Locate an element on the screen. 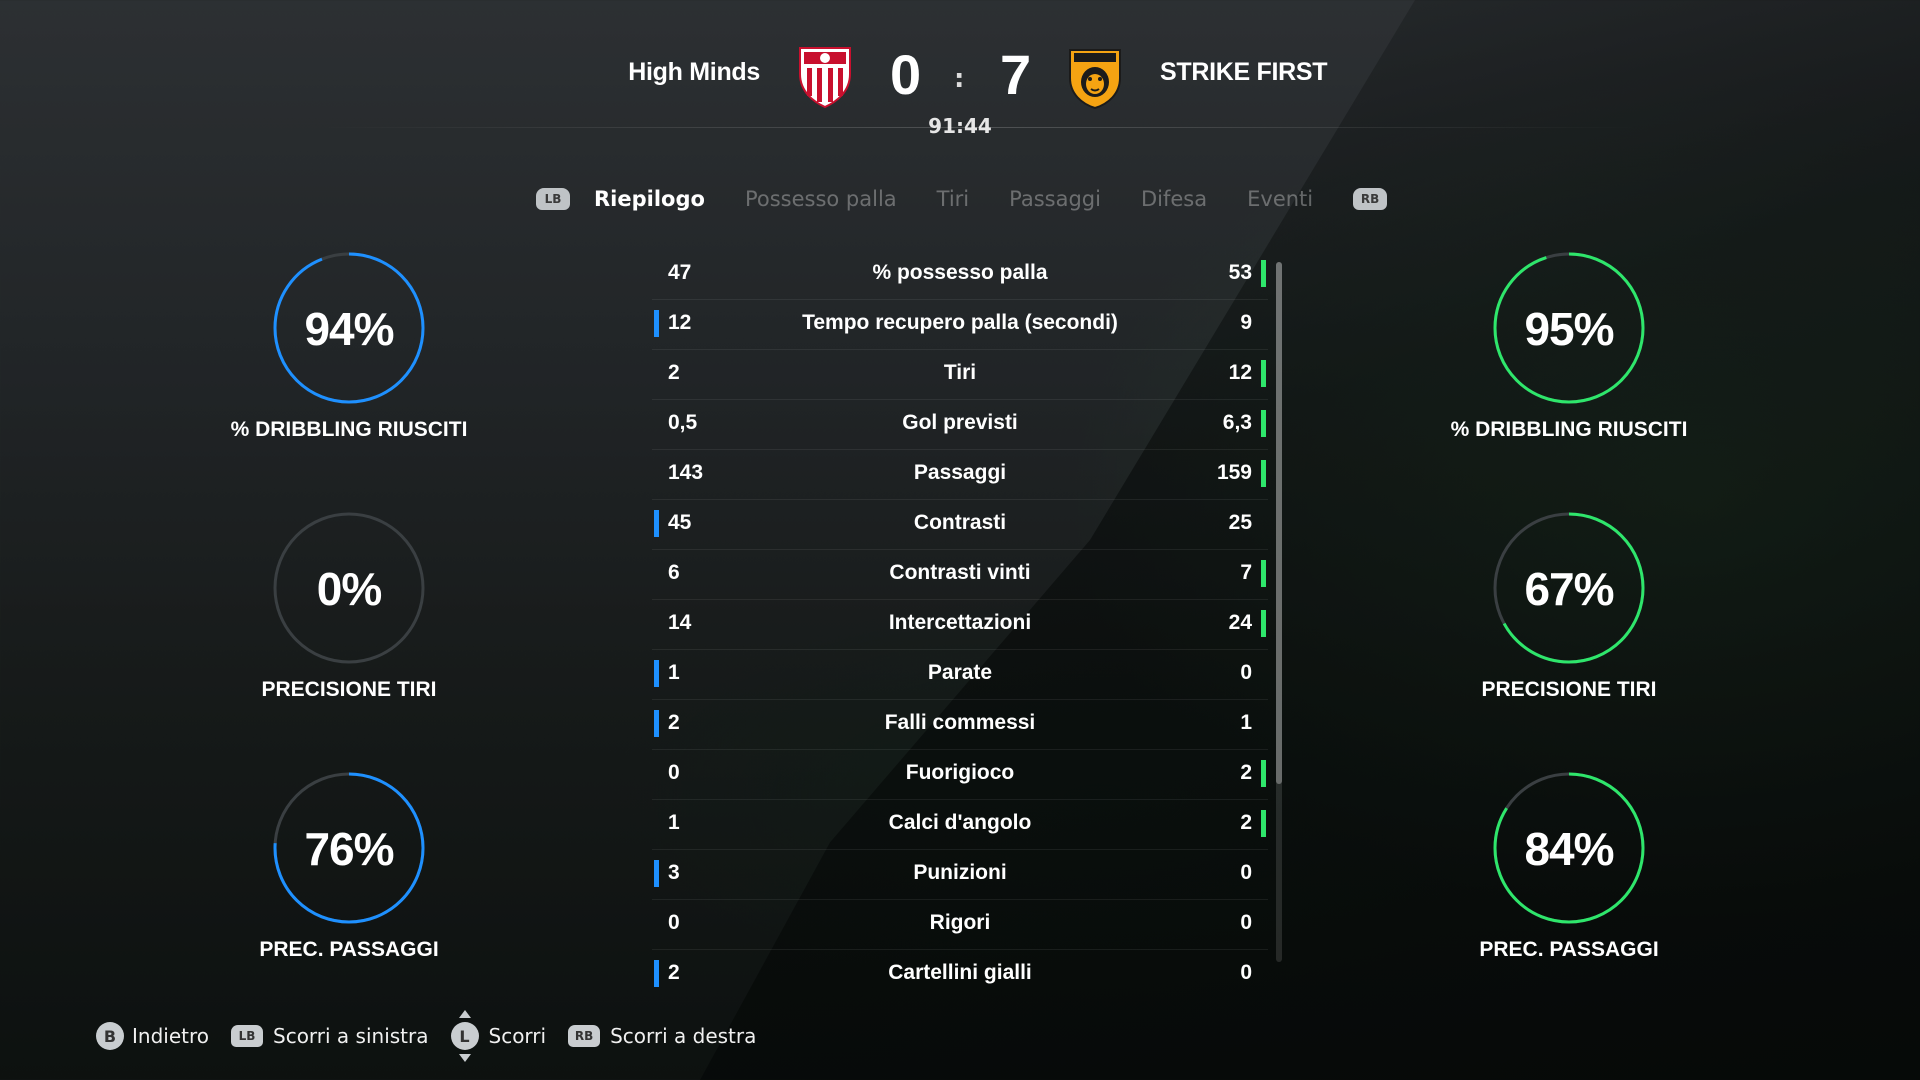 The image size is (1920, 1080). stat-label: Intercettazioni is located at coordinates (960, 622).